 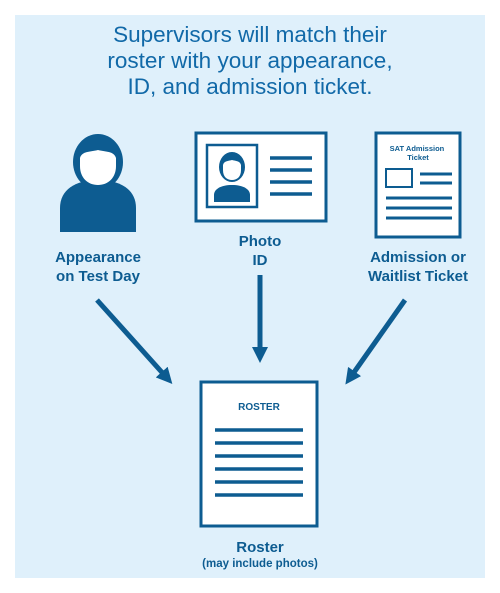 What do you see at coordinates (134, 341) in the screenshot?
I see `arrow-appearance-to-roster` at bounding box center [134, 341].